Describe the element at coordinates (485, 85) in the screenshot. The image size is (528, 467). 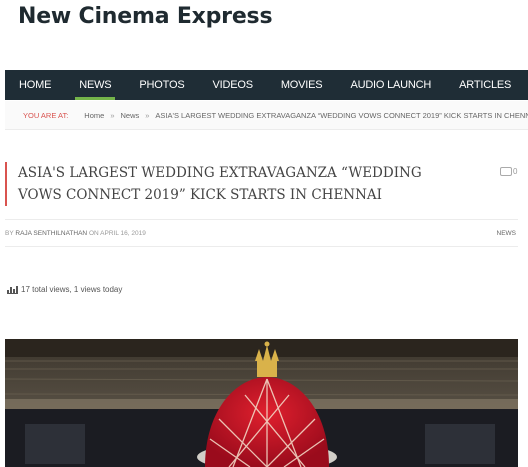
I see `nav-item-articles: ARTICLES` at that location.